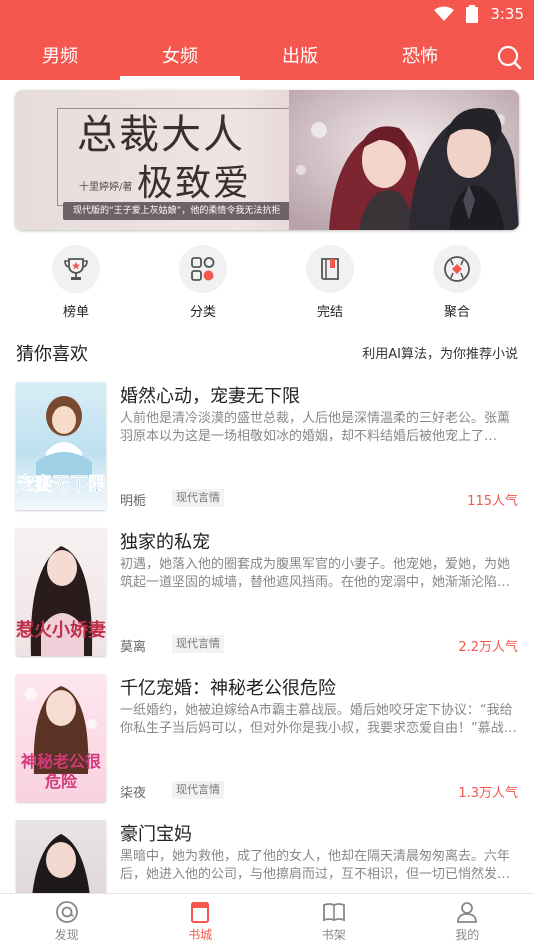 The width and height of the screenshot is (534, 949). I want to click on bookstore-icon, so click(200, 912).